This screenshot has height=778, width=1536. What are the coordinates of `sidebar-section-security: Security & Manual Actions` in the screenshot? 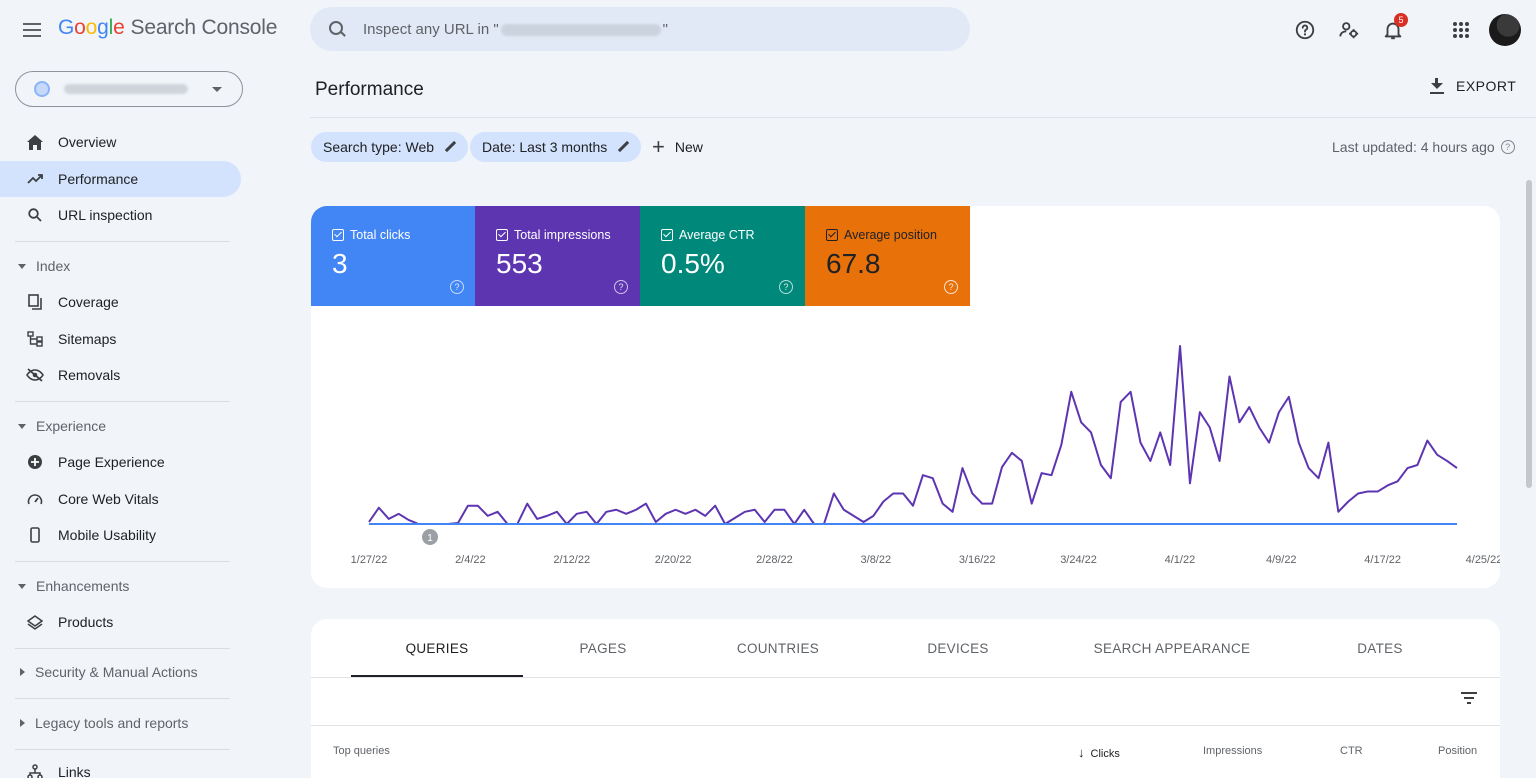 It's located at (108, 672).